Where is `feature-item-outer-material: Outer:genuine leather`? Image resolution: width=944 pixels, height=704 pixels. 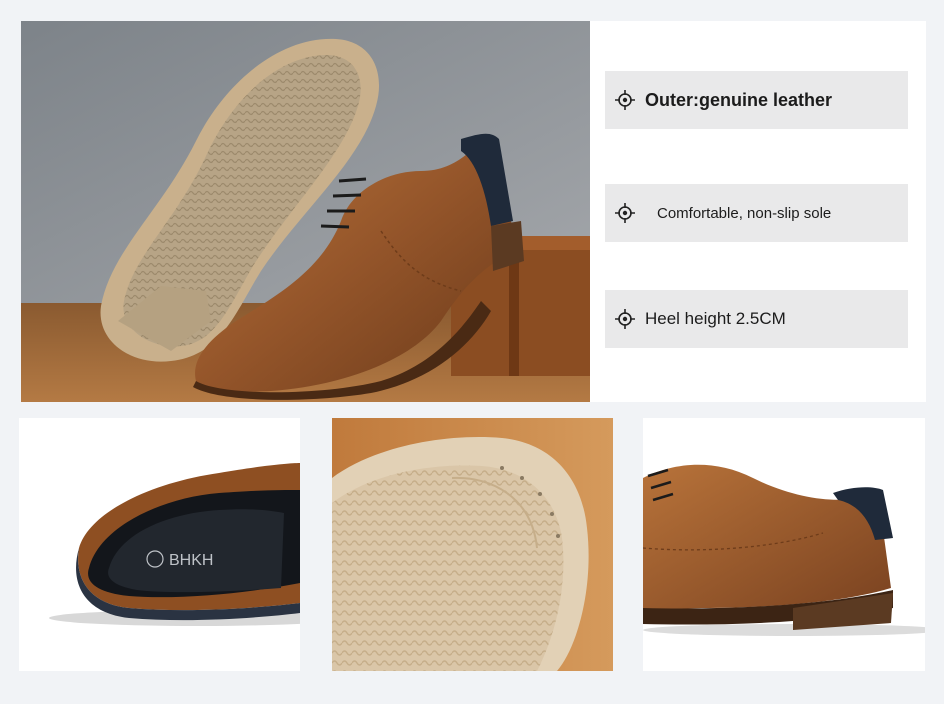
feature-item-outer-material: Outer:genuine leather is located at coordinates (756, 100).